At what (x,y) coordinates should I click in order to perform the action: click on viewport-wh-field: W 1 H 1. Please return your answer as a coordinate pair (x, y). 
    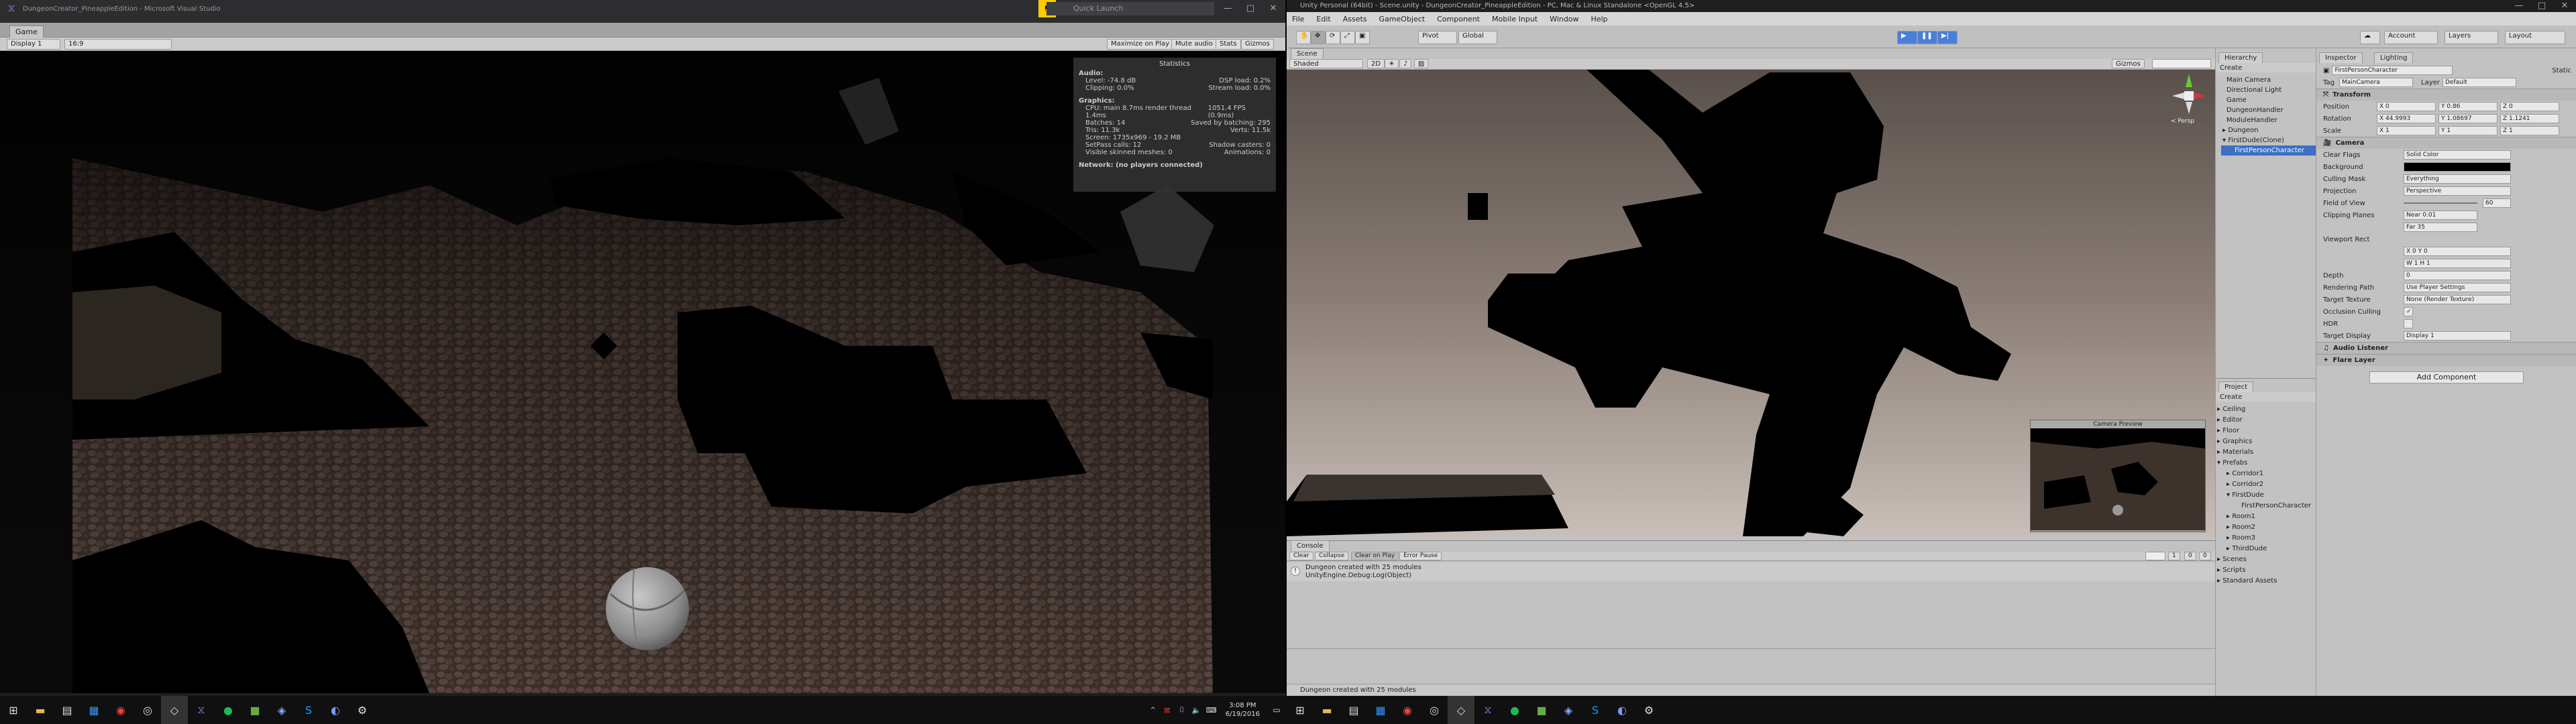
    Looking at the image, I should click on (2457, 263).